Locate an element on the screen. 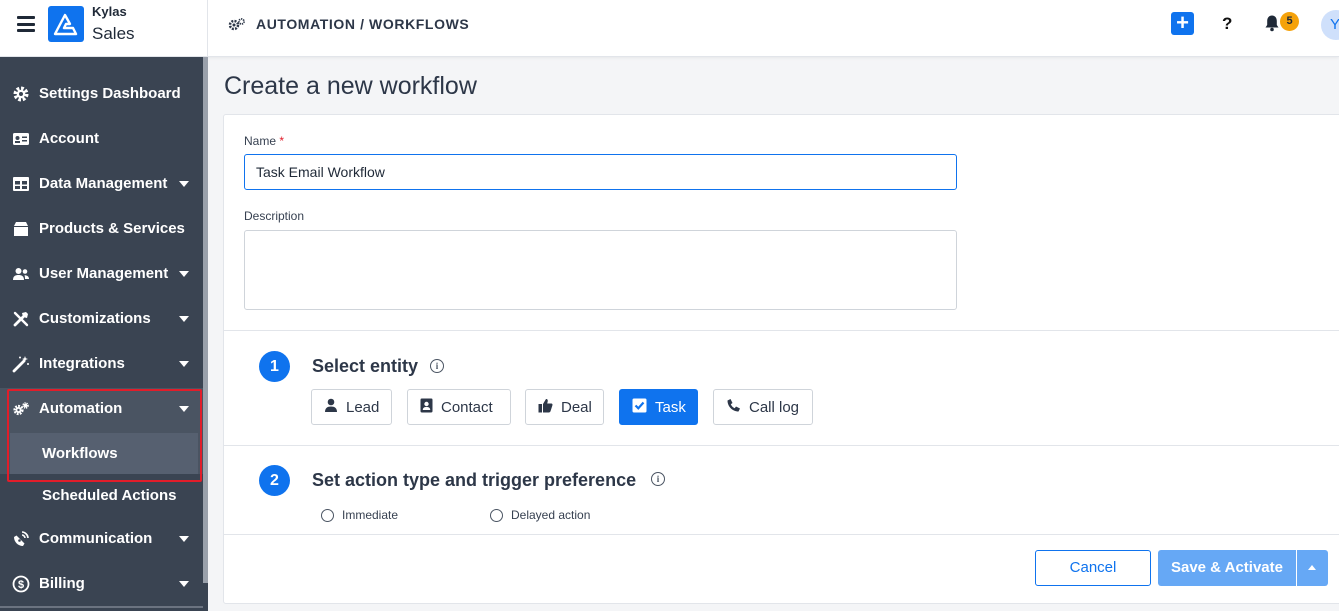 Image resolution: width=1339 pixels, height=611 pixels. cogs-icon is located at coordinates (237, 26).